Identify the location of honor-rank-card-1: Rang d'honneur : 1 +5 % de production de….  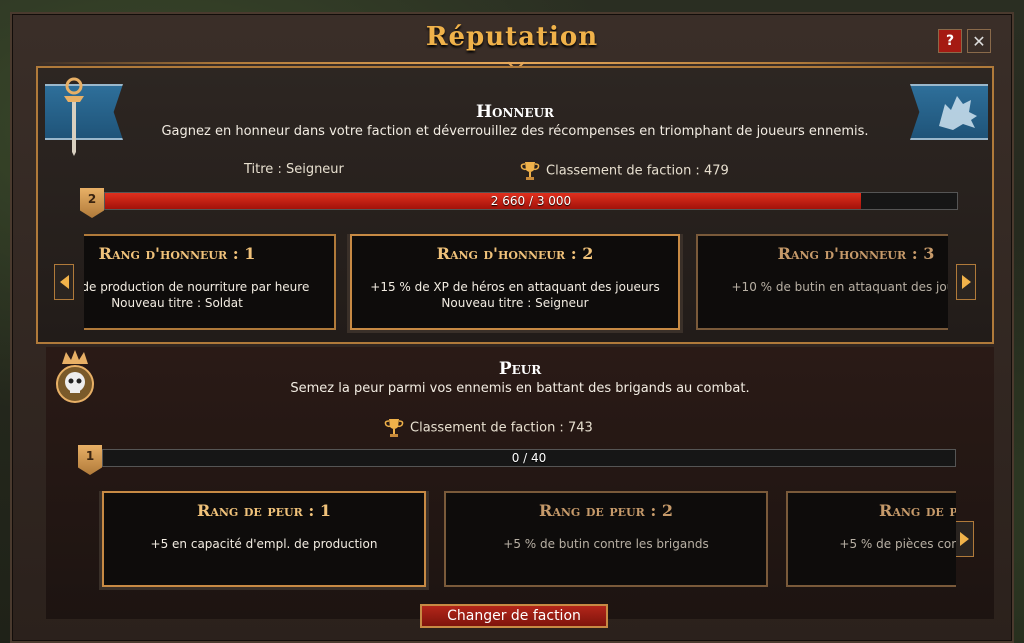
(210, 282).